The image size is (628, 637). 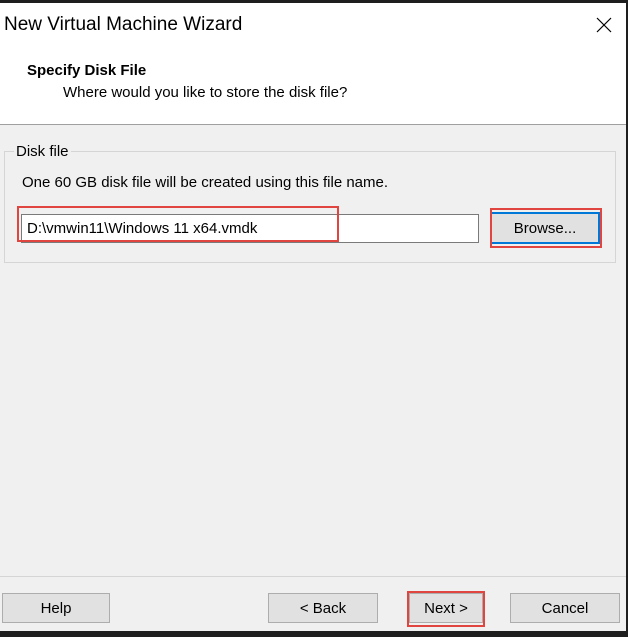 I want to click on page-title: Specify Disk File, so click(x=87, y=70).